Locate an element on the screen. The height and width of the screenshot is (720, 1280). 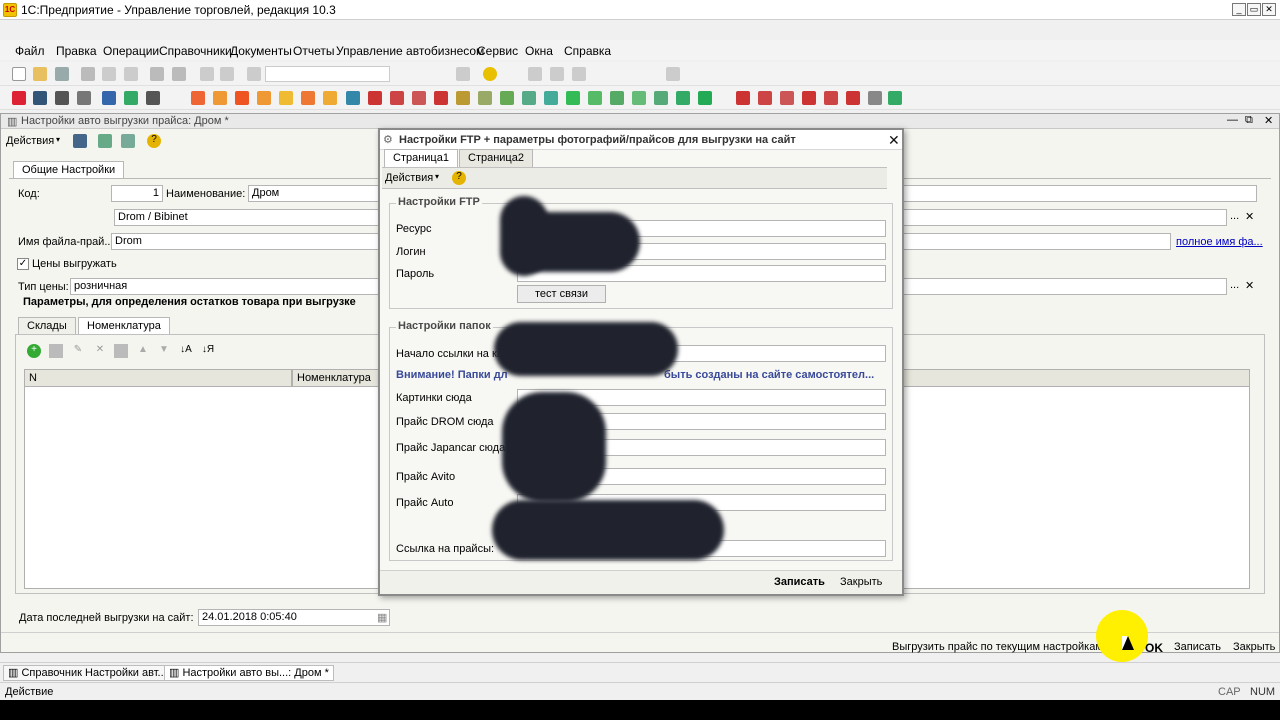
doc-37-icon is located at coordinates (853, 98).